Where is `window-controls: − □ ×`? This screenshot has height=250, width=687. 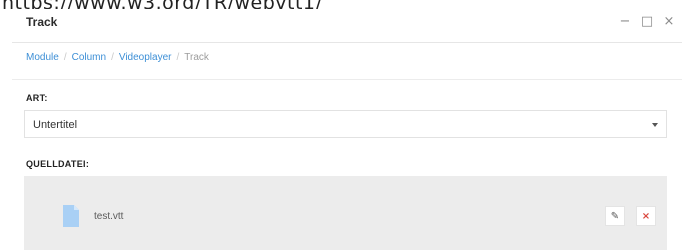 window-controls: − □ × is located at coordinates (647, 21).